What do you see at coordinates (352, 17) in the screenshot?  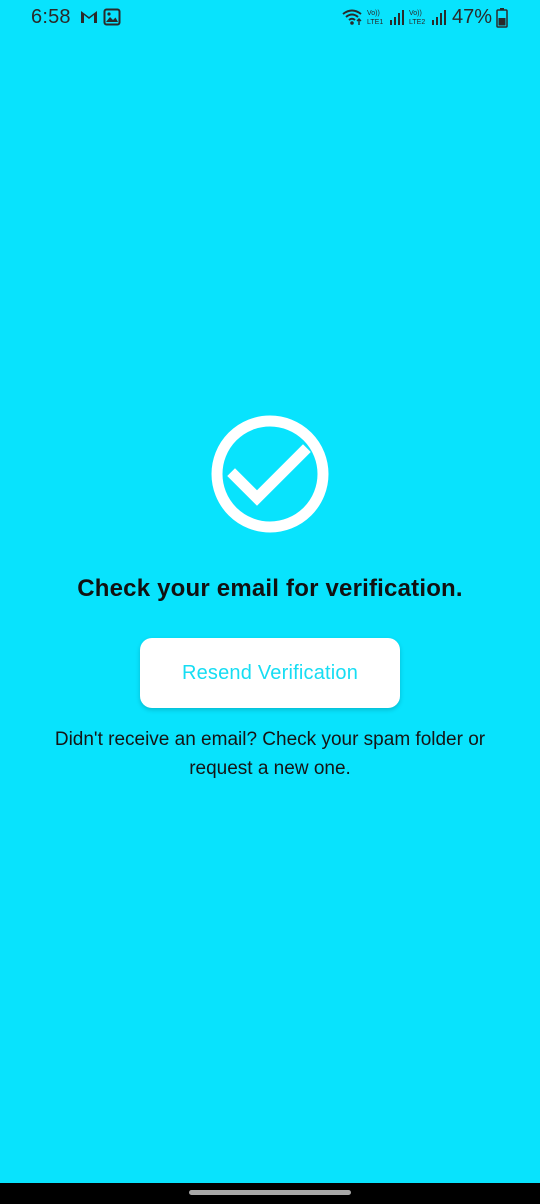 I see `wifi-icon` at bounding box center [352, 17].